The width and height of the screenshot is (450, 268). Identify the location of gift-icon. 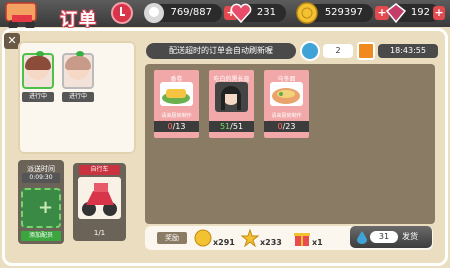
(302, 239).